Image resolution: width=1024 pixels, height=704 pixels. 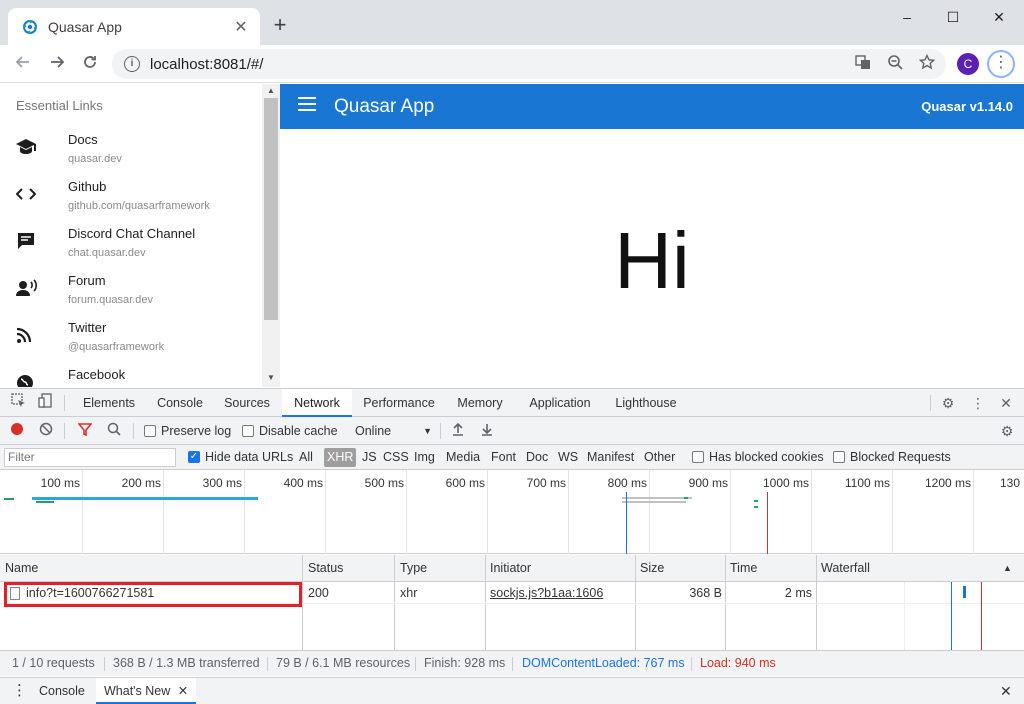 I want to click on export-har-icon, so click(x=487, y=431).